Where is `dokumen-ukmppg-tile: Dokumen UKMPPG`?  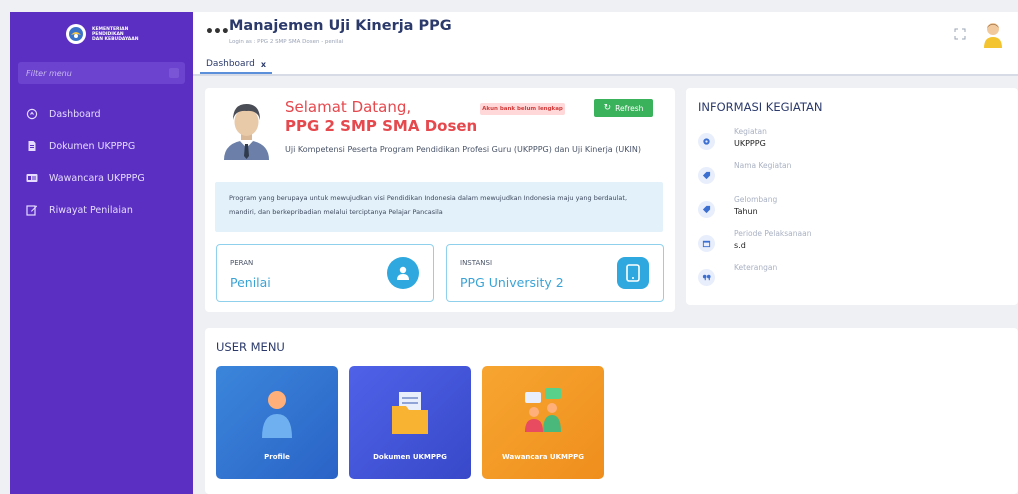 dokumen-ukmppg-tile: Dokumen UKMPPG is located at coordinates (410, 422).